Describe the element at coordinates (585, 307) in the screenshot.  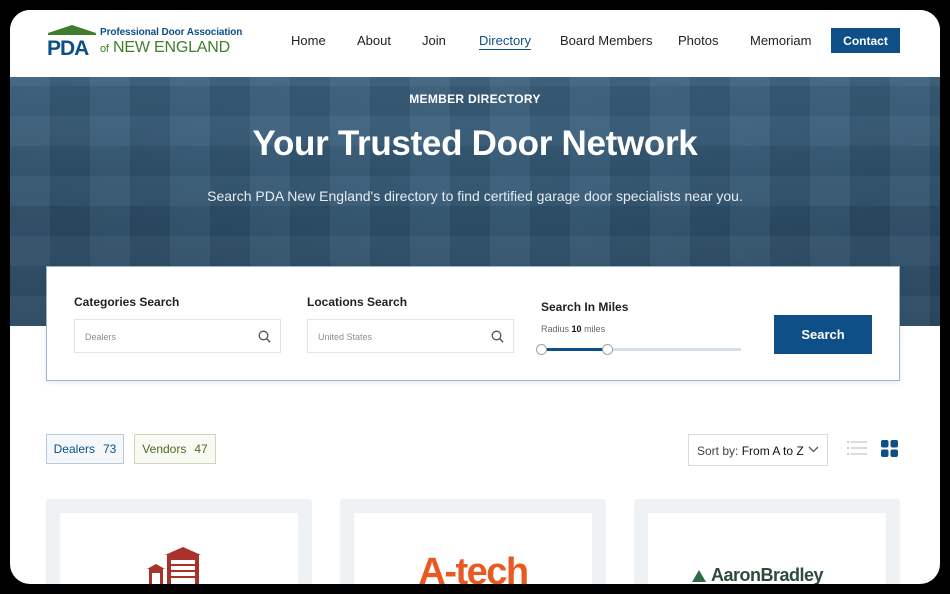
I see `miles-label: Search In Miles` at that location.